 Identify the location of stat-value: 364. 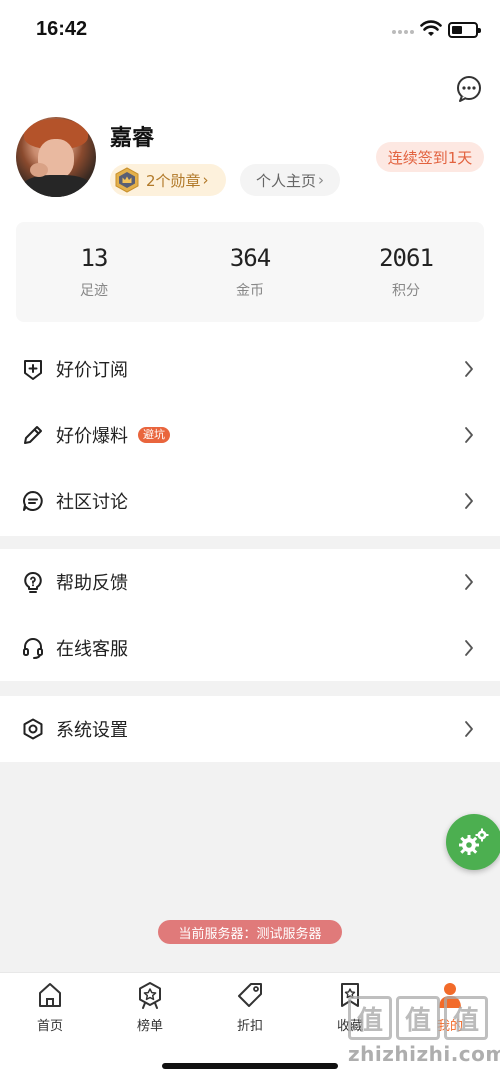
(250, 258).